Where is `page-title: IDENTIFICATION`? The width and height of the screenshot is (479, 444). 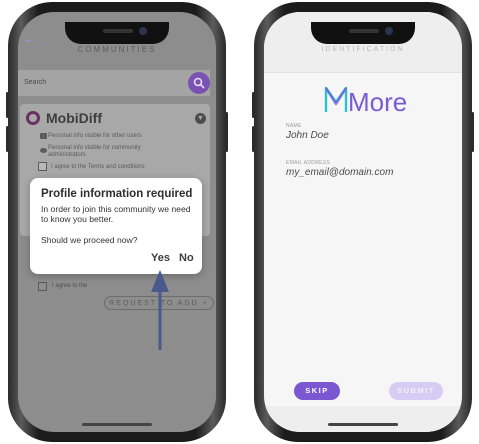
page-title: IDENTIFICATION is located at coordinates (363, 49).